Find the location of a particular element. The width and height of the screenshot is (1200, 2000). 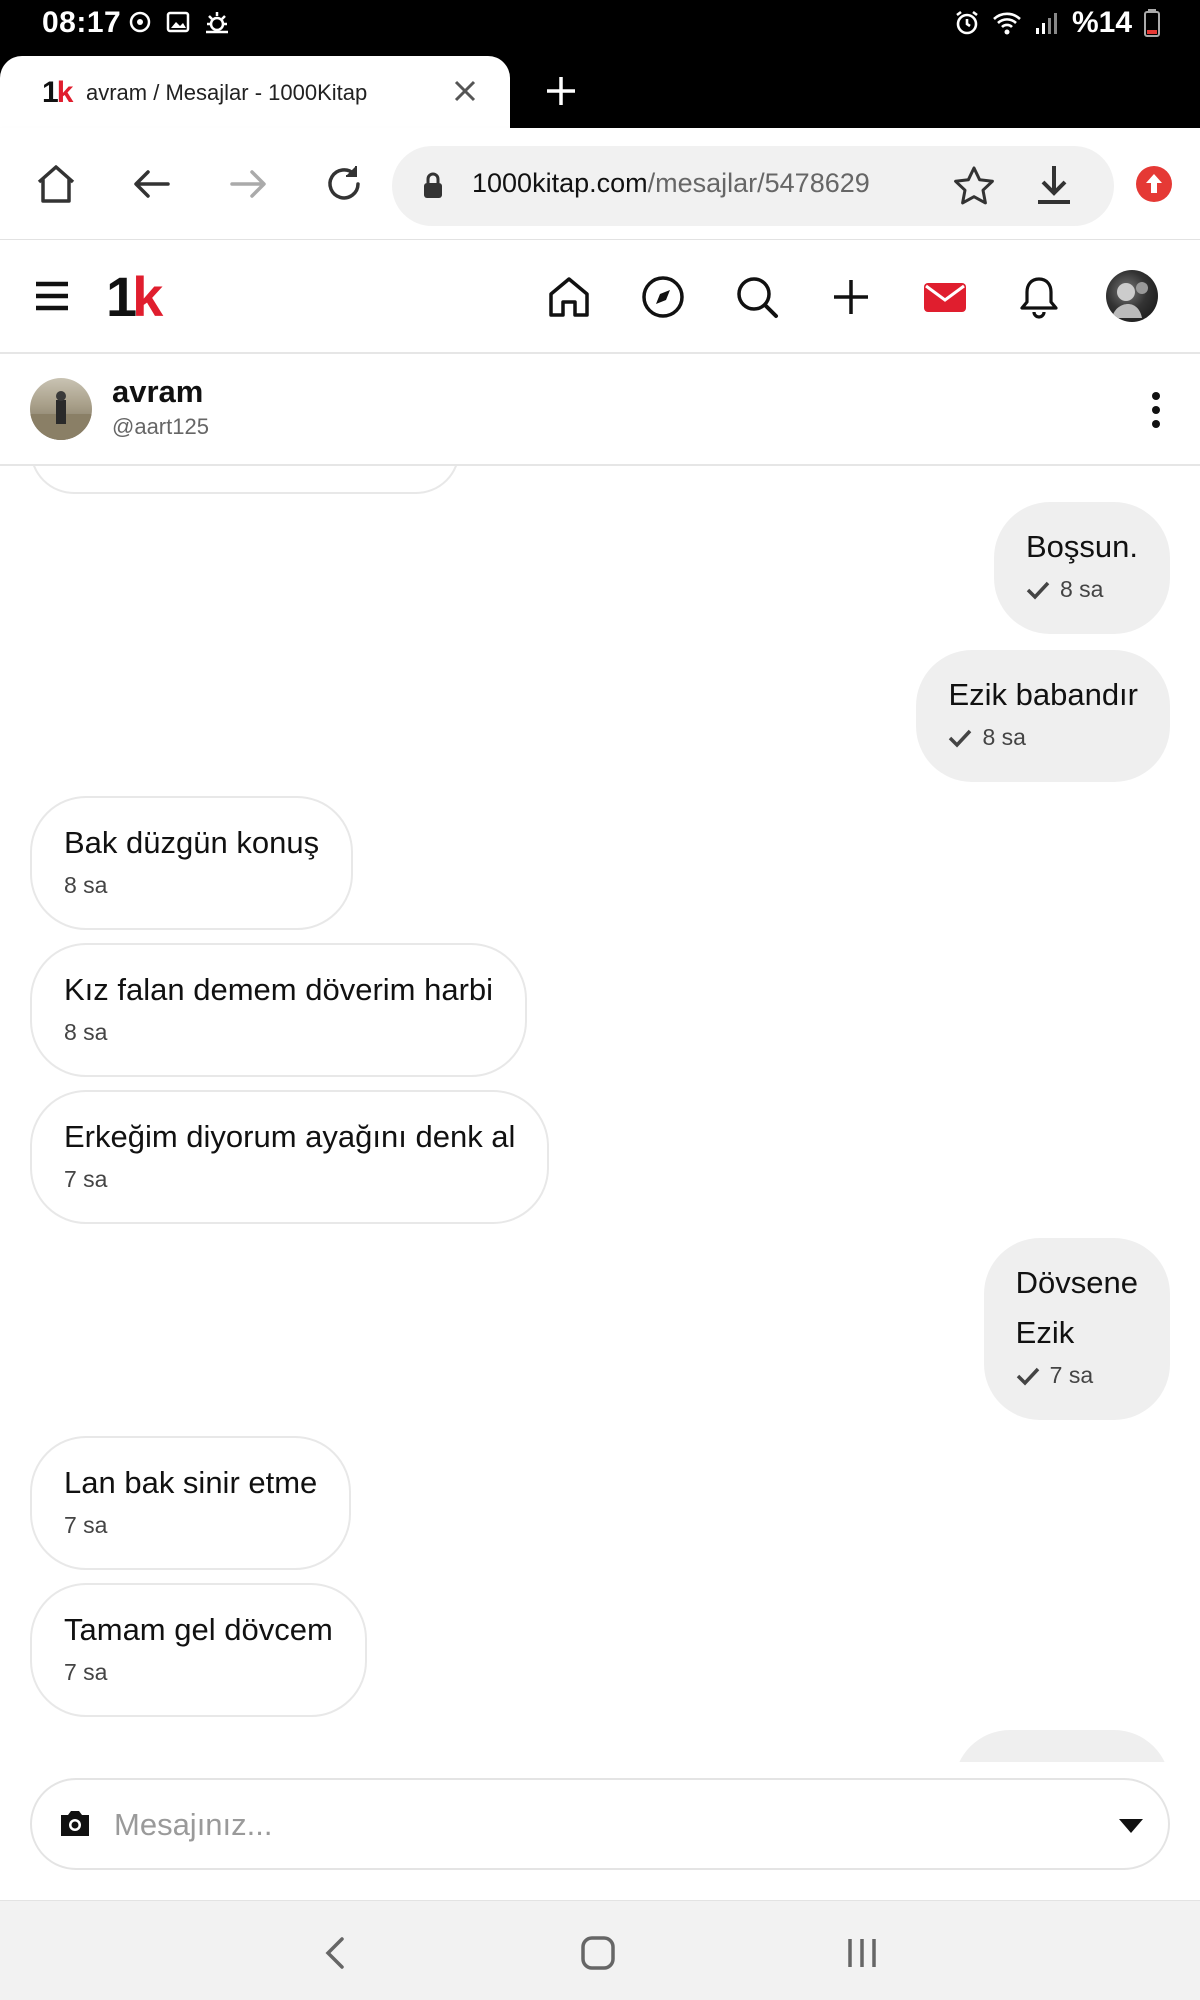

battery-percent: %14 is located at coordinates (1101, 22).